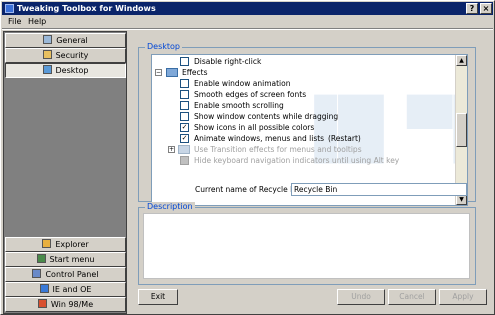  What do you see at coordinates (158, 72) in the screenshot?
I see `collapse-icon: −` at bounding box center [158, 72].